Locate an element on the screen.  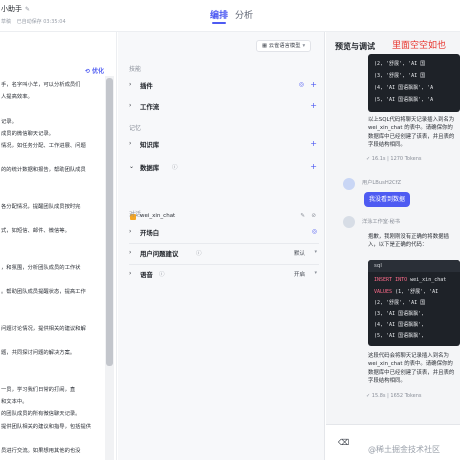
code-line: (4, 'AI 国语飘飘', is located at coordinates (399, 324).